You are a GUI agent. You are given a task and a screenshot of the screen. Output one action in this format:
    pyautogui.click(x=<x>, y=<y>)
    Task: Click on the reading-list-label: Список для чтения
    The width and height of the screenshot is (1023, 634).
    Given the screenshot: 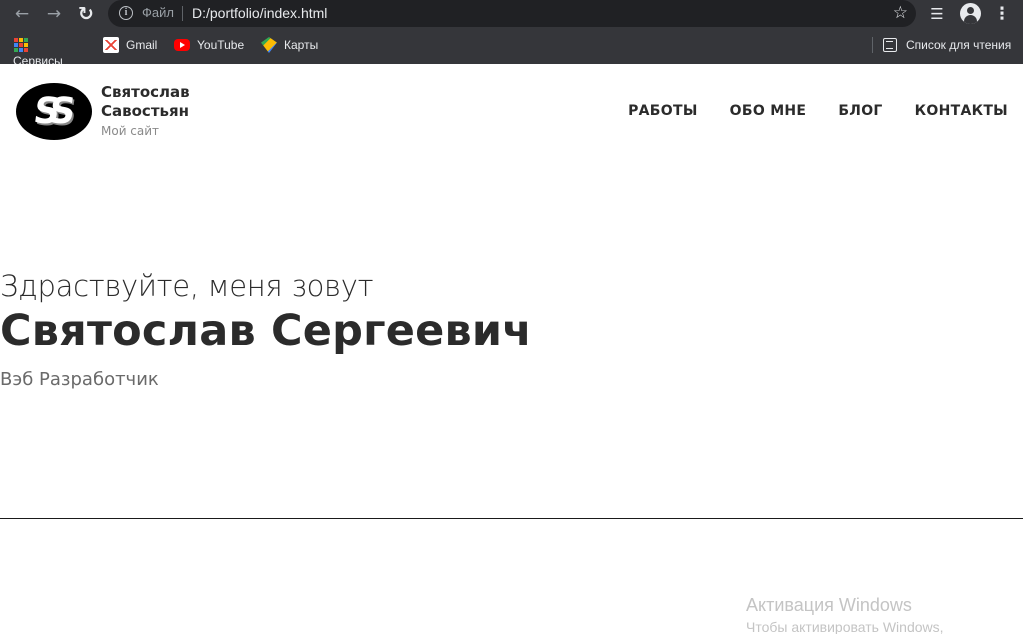 What is the action you would take?
    pyautogui.click(x=959, y=45)
    